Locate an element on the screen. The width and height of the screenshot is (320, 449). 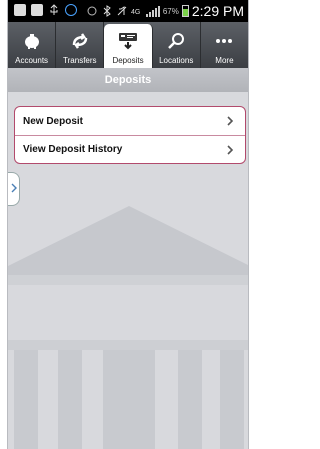
page-title: Deposits is located at coordinates (128, 80).